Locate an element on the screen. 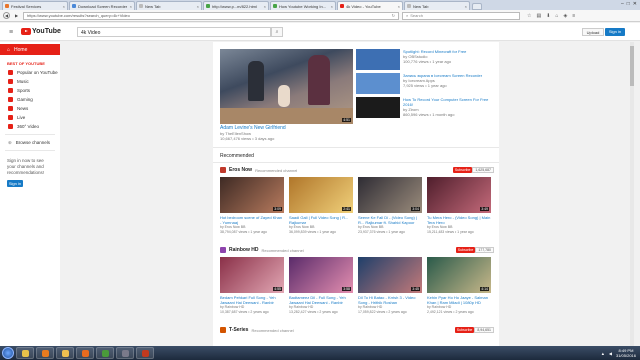 This screenshot has width=640, height=360. sidebar-item-home: ⌂ Home is located at coordinates (30, 49).